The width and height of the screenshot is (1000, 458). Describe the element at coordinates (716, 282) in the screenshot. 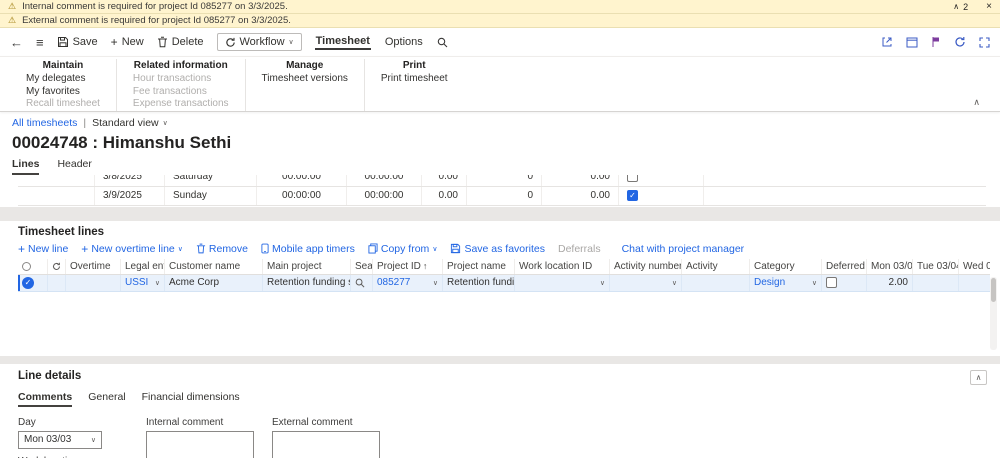

I see `cell-activity` at that location.